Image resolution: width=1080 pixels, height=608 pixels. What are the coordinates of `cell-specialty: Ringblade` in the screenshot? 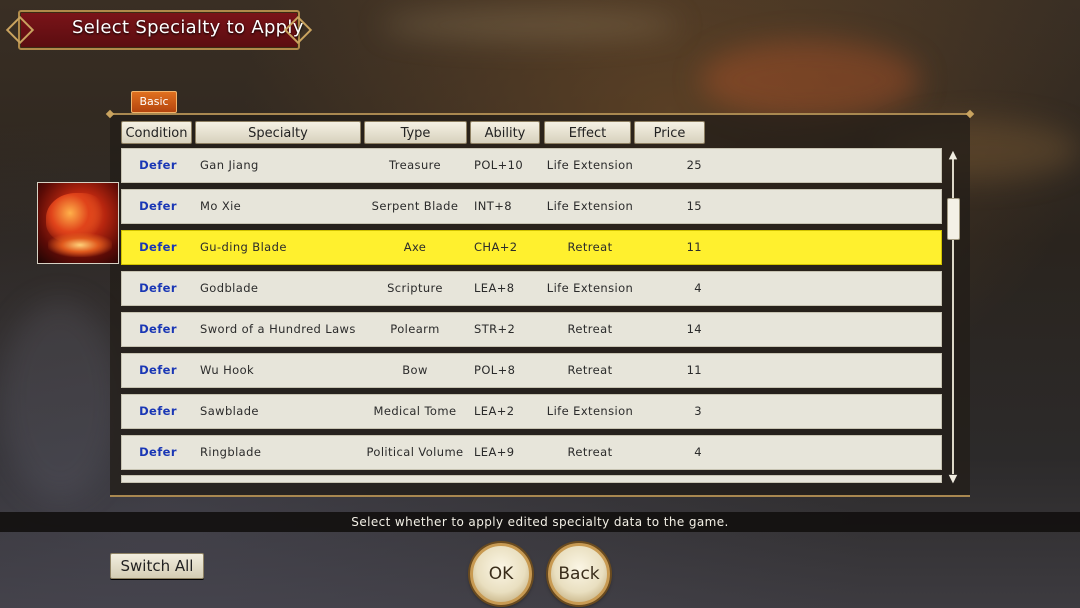 It's located at (231, 452).